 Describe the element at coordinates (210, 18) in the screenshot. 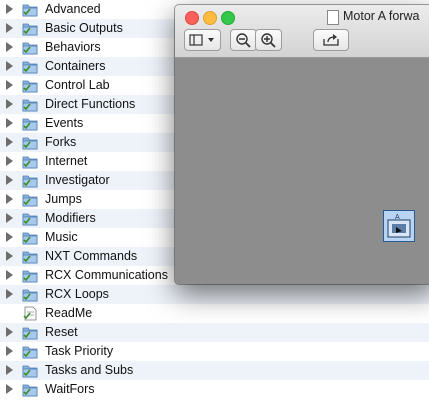

I see `minimize-window-button` at that location.